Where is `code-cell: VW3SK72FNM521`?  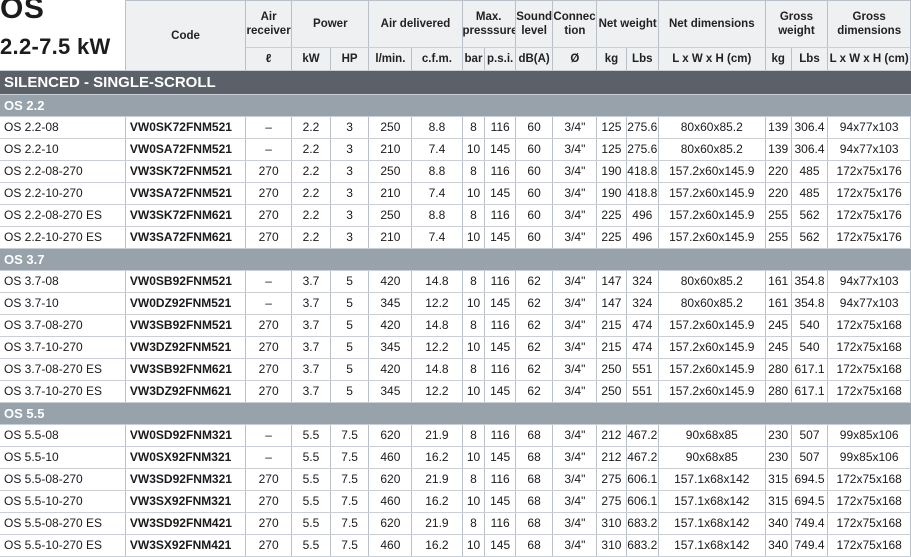
code-cell: VW3SK72FNM521 is located at coordinates (186, 171).